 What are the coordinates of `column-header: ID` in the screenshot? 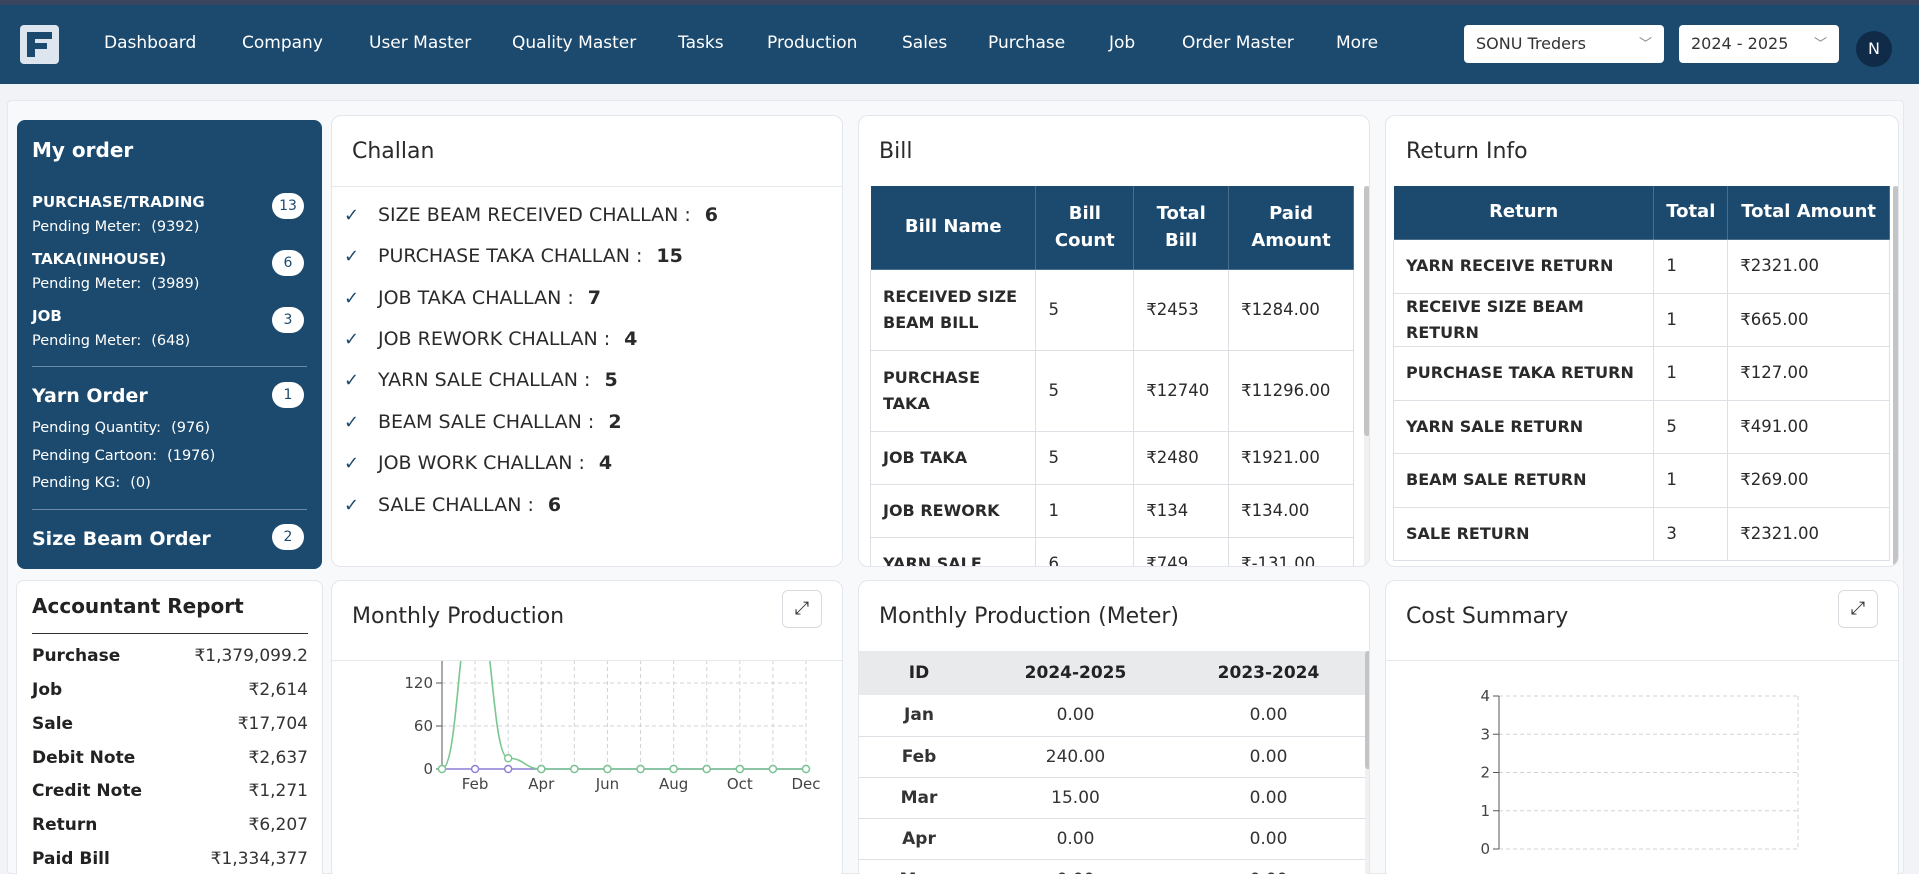 It's located at (919, 673).